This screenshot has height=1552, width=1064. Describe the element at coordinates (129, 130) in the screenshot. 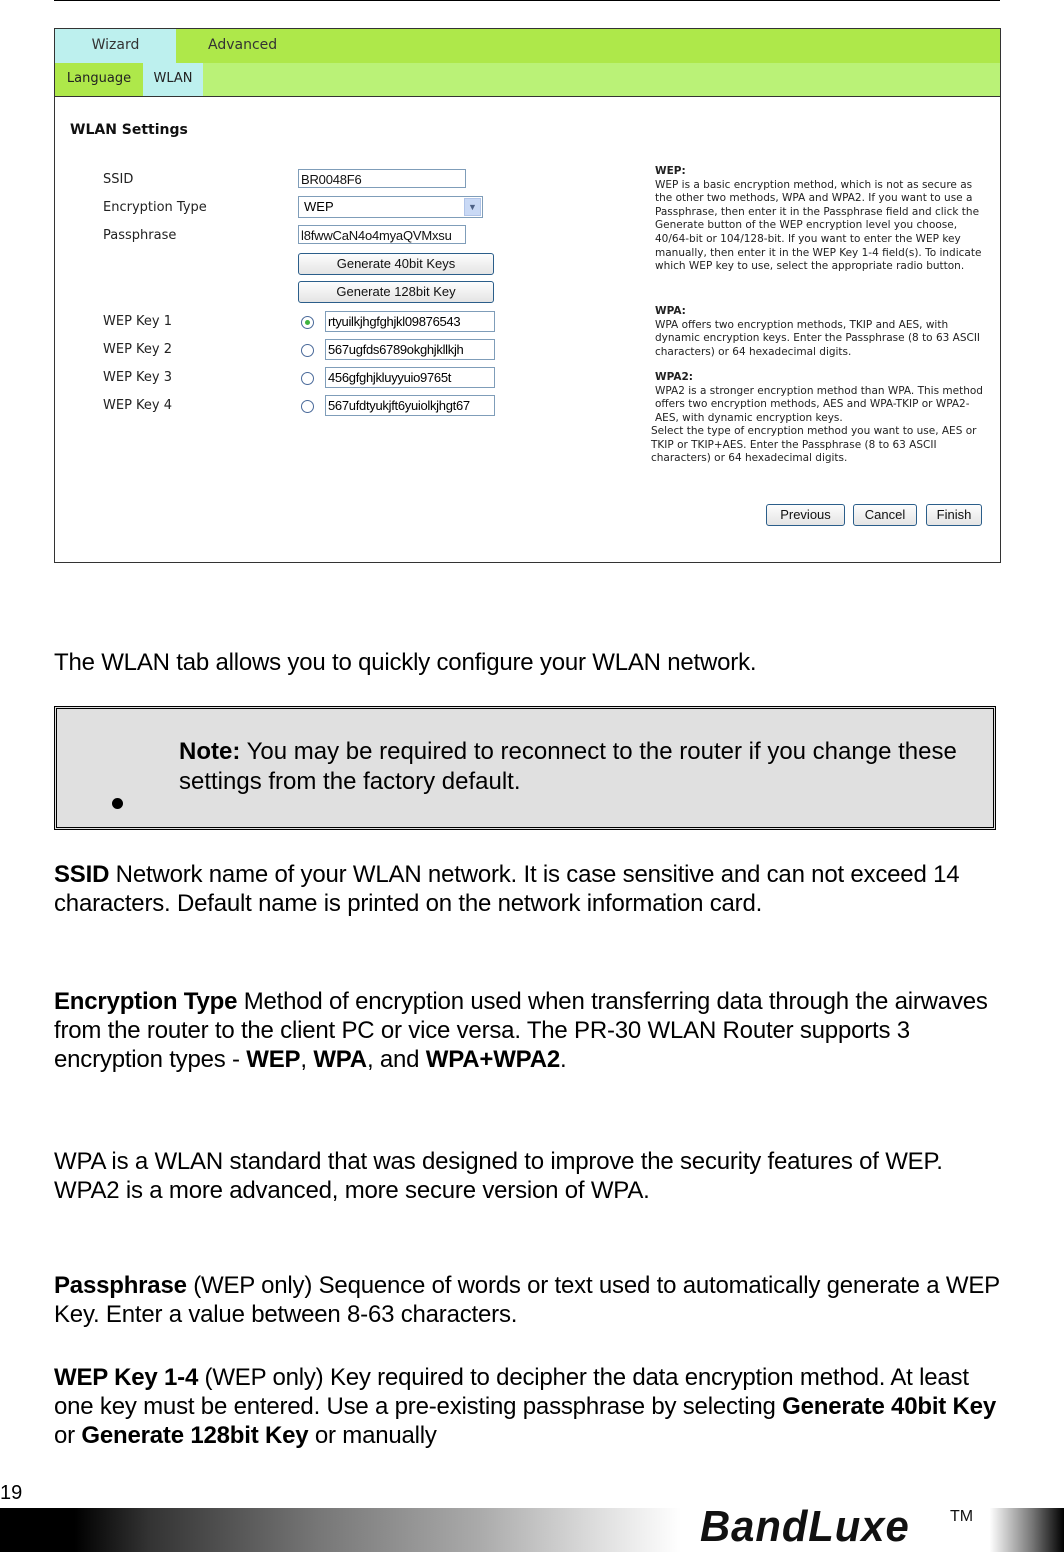

I see `section-title: WLAN Settings` at that location.